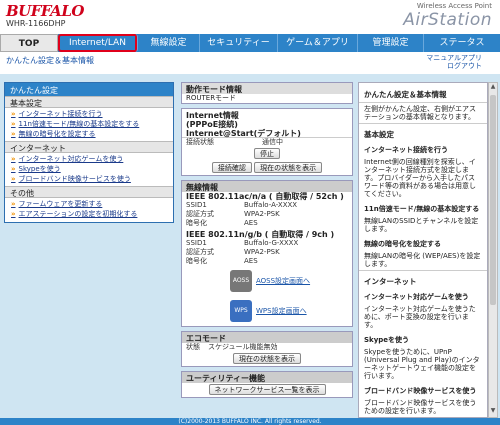 The height and width of the screenshot is (425, 500). I want to click on logout-link: ログアウト, so click(454, 66).